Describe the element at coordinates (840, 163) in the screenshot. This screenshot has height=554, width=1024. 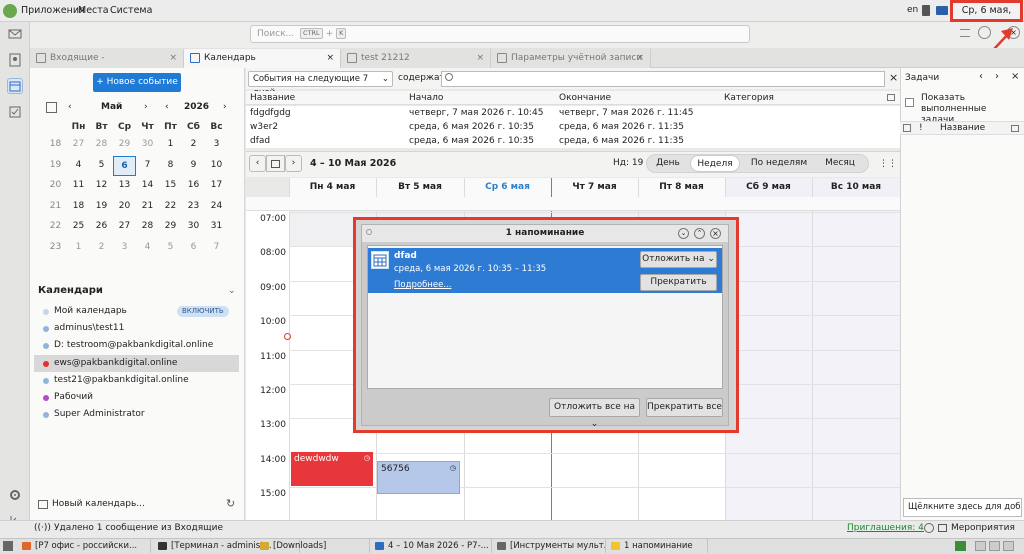
I see `view-month: Месяц` at that location.